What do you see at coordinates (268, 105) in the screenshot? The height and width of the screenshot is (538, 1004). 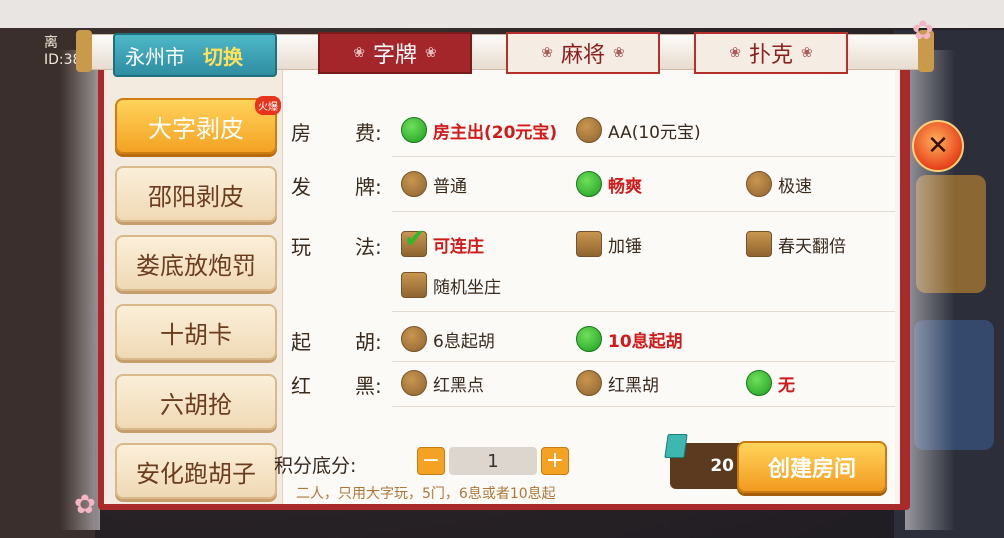 I see `hot-badge: 火爆` at bounding box center [268, 105].